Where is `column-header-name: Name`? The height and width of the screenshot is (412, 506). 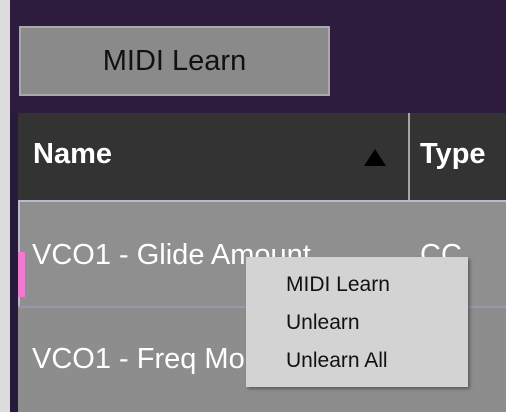 column-header-name: Name is located at coordinates (72, 154).